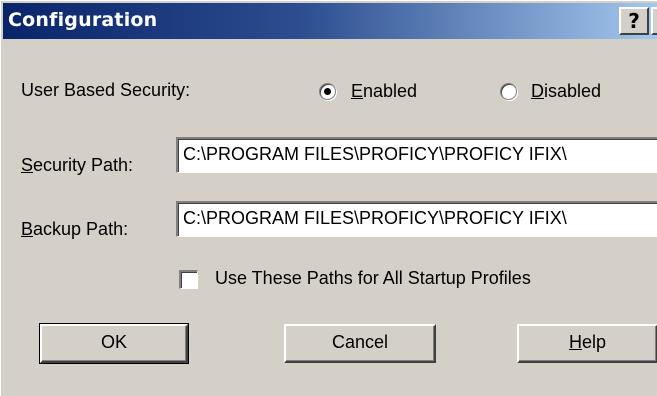  I want to click on ok-button: OK, so click(114, 343).